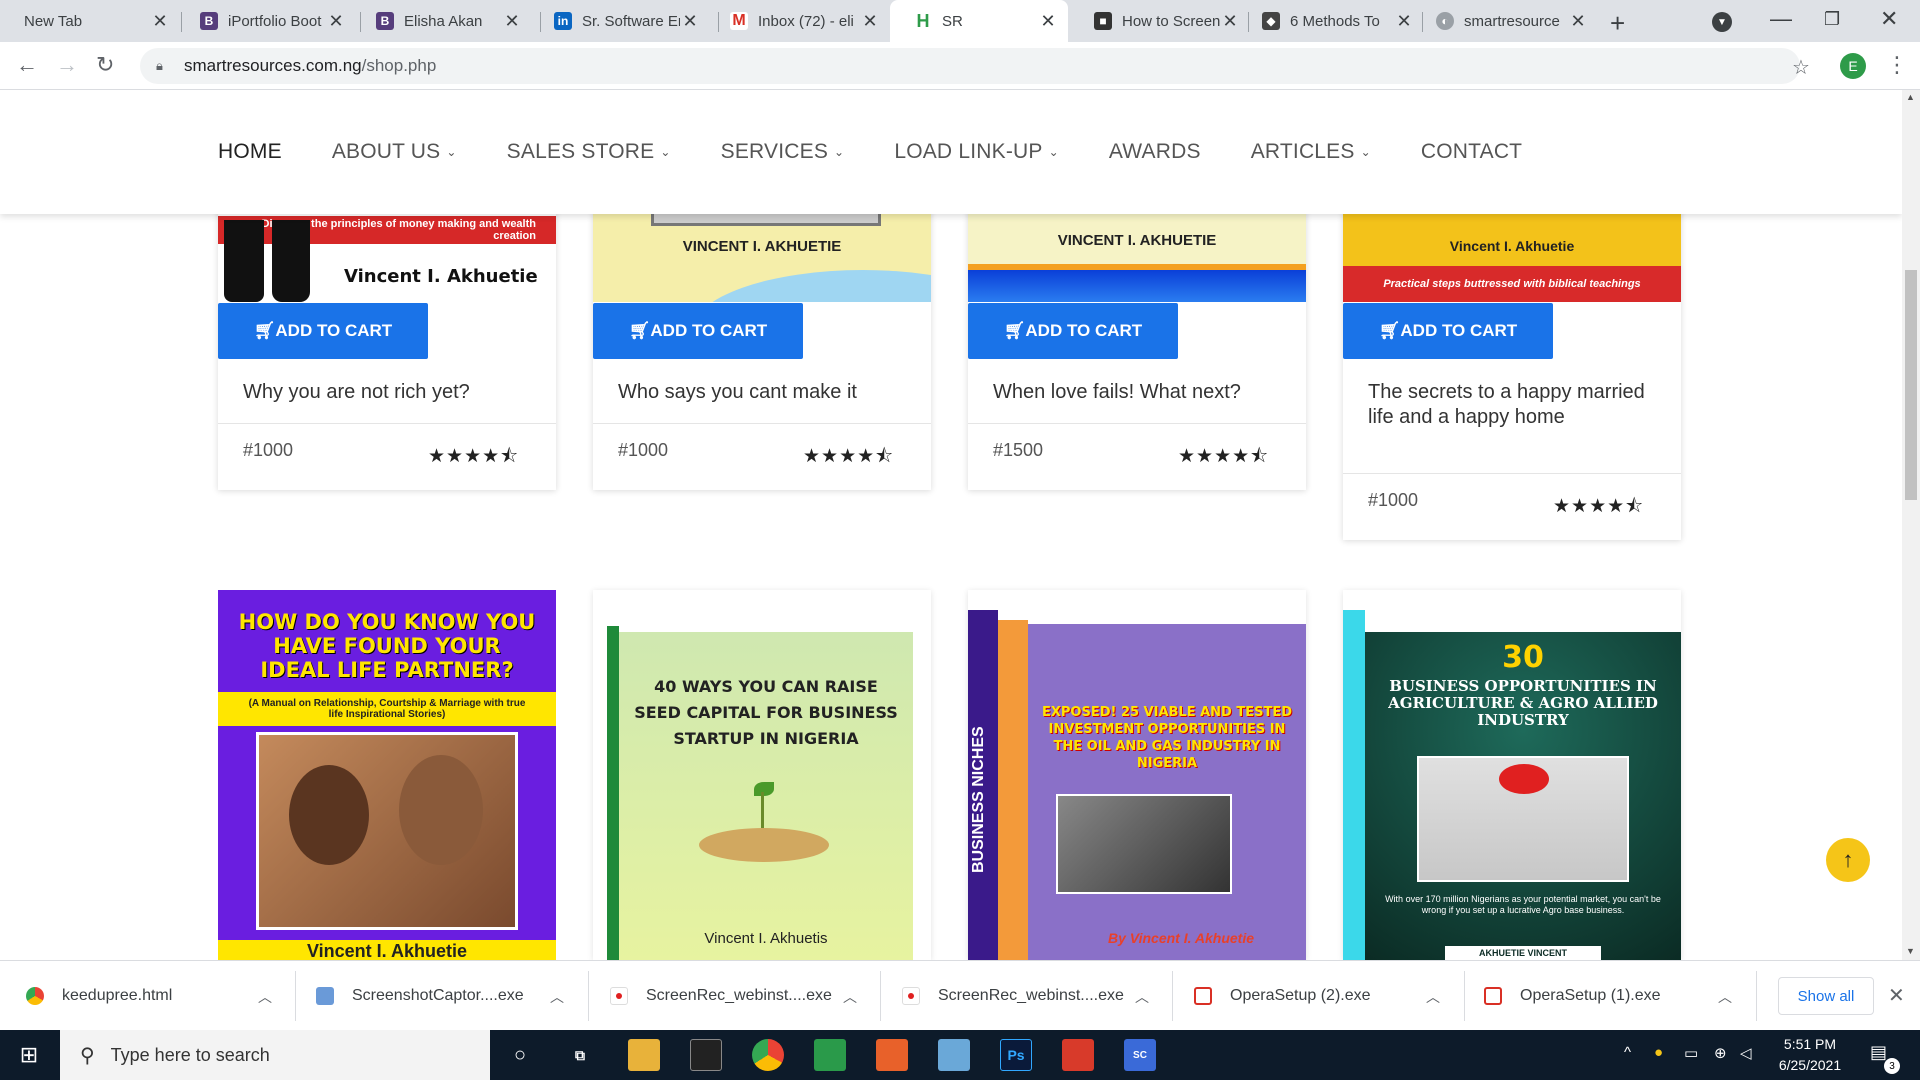  I want to click on scroll-down-arrow-icon: ▼, so click(1910, 951).